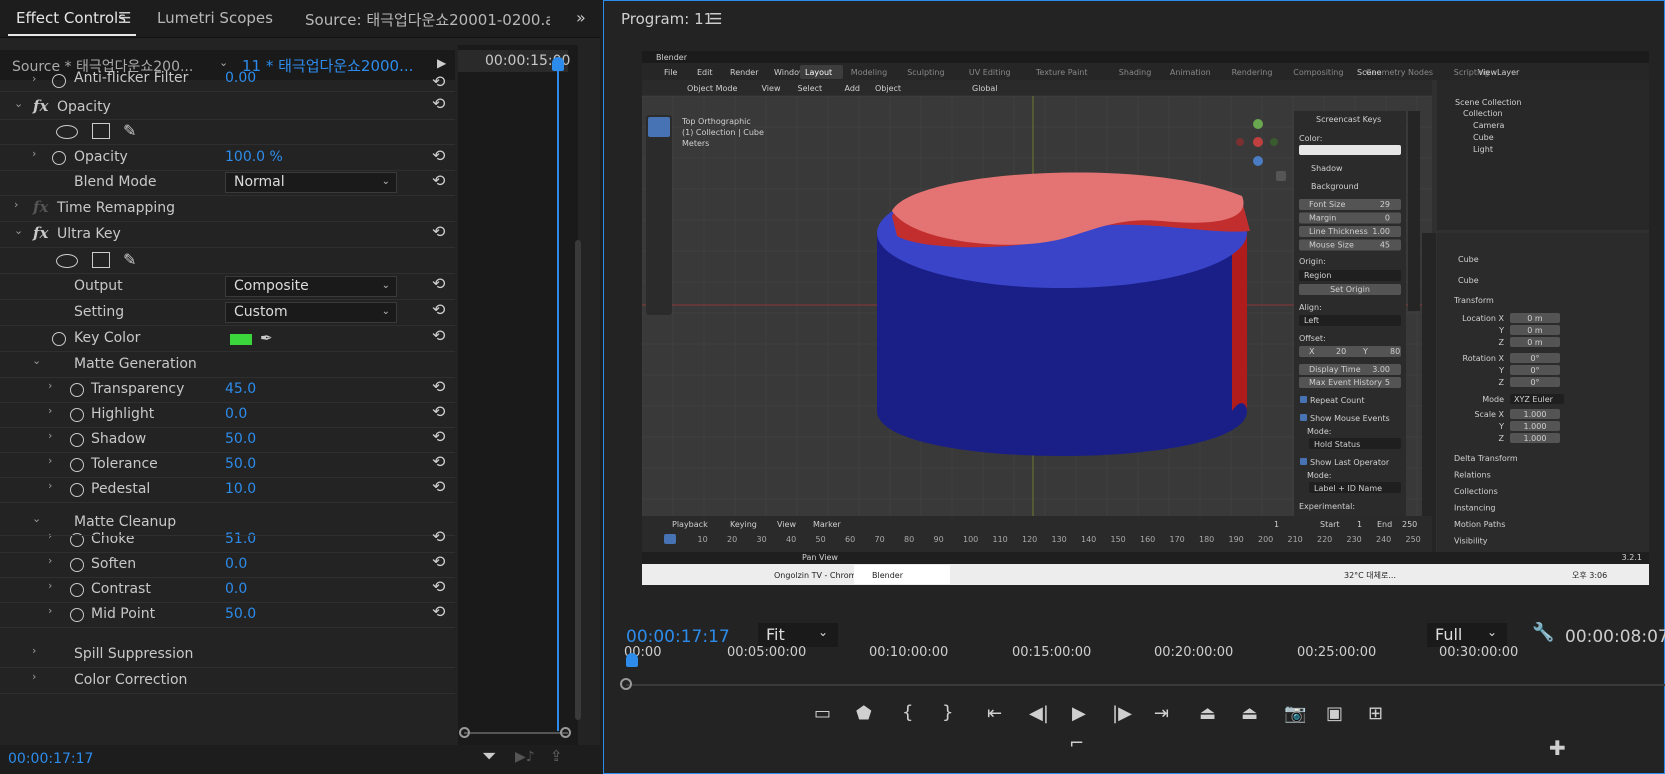 The image size is (1665, 774). Describe the element at coordinates (822, 713) in the screenshot. I see `safe-margins-icon: ▭` at that location.